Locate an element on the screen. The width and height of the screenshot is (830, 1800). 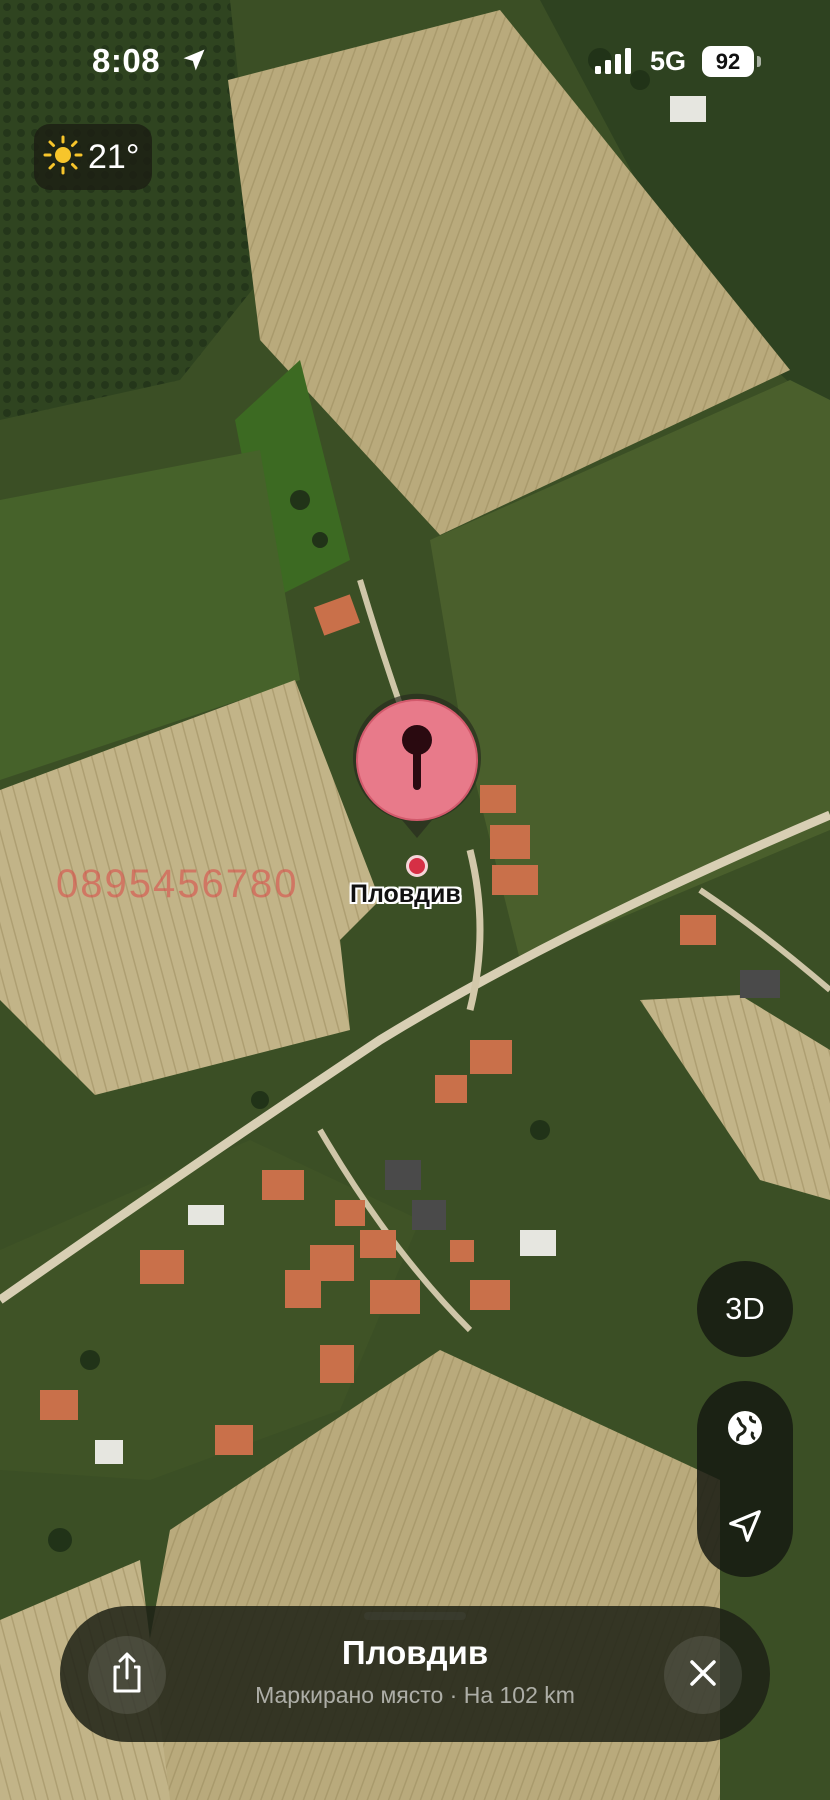
status-time: 8:08 is located at coordinates (126, 60).